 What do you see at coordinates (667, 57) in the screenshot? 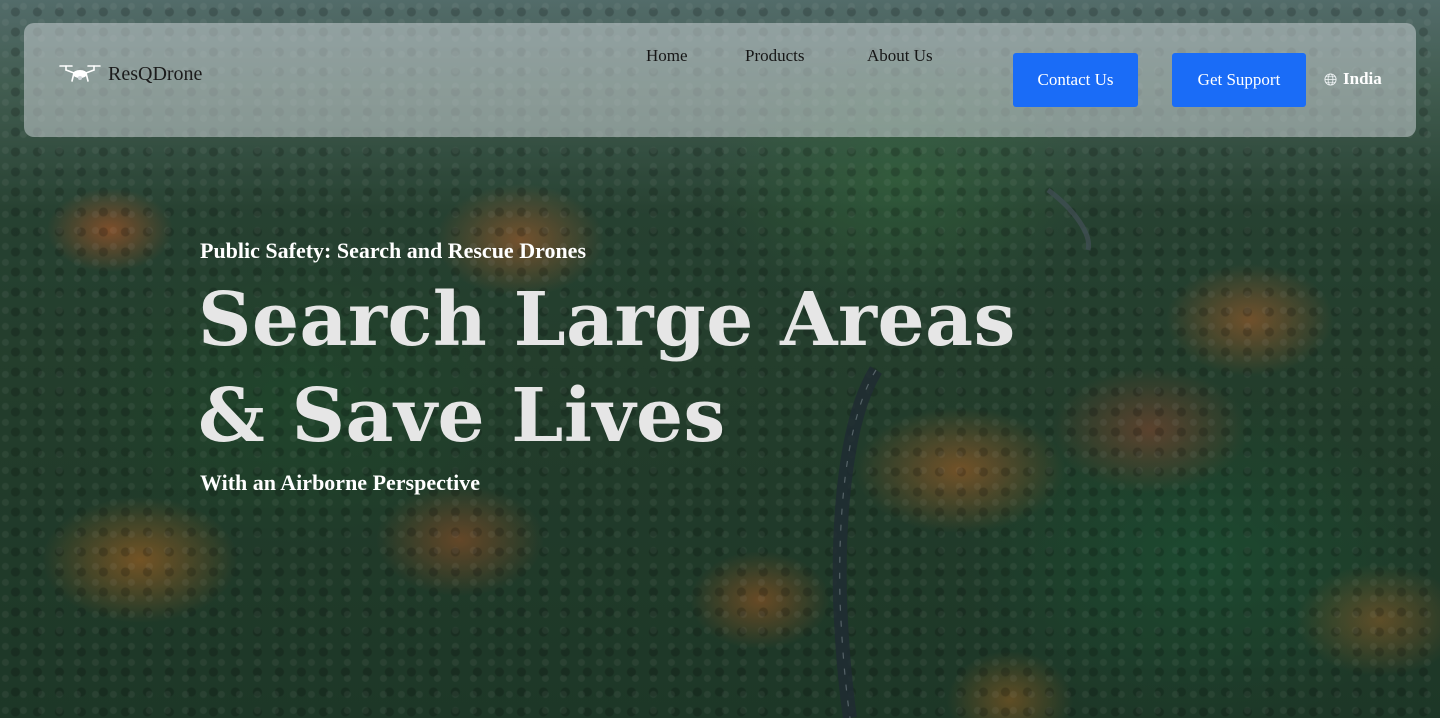
I see `nav-link-home: Home` at bounding box center [667, 57].